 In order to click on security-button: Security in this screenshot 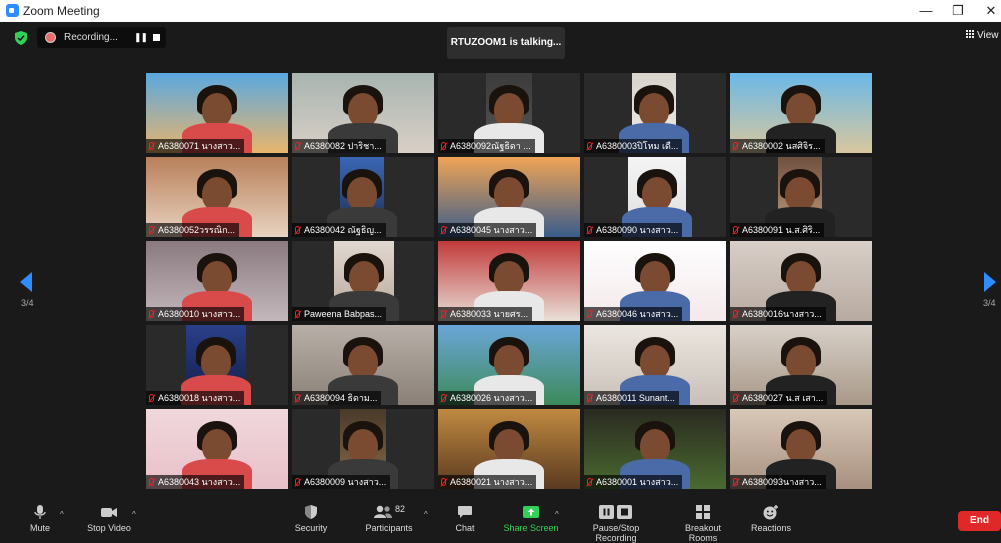, I will do `click(311, 518)`.